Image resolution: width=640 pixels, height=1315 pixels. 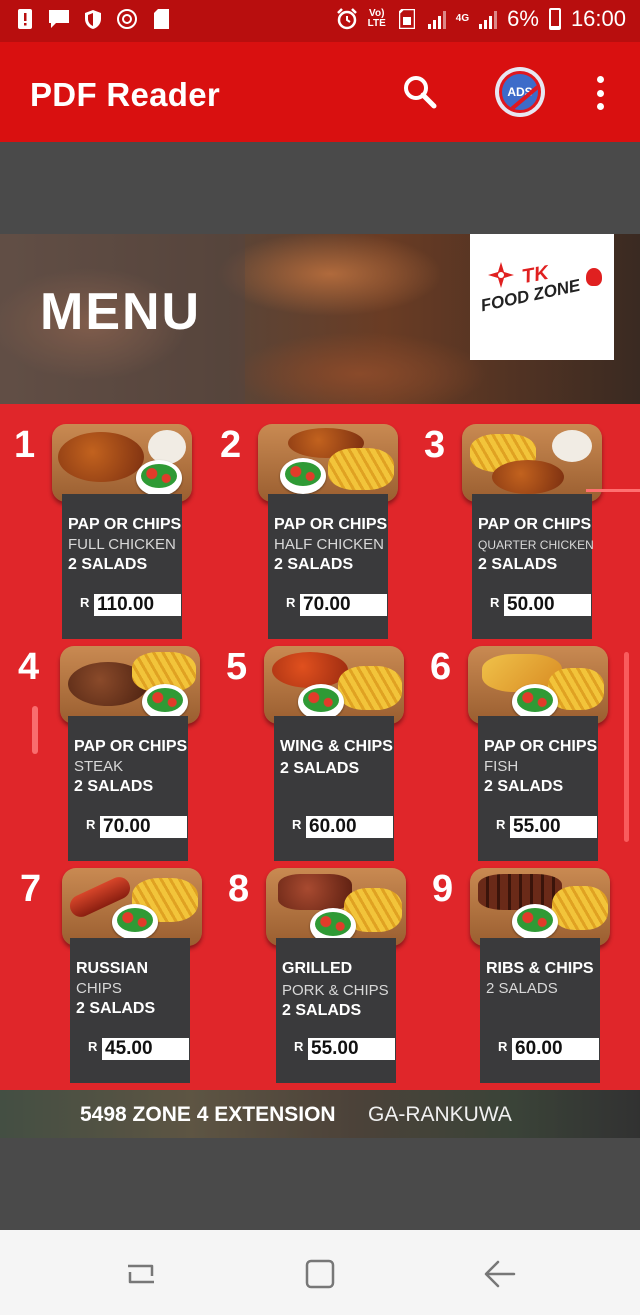 What do you see at coordinates (501, 275) in the screenshot?
I see `cutlery-icon` at bounding box center [501, 275].